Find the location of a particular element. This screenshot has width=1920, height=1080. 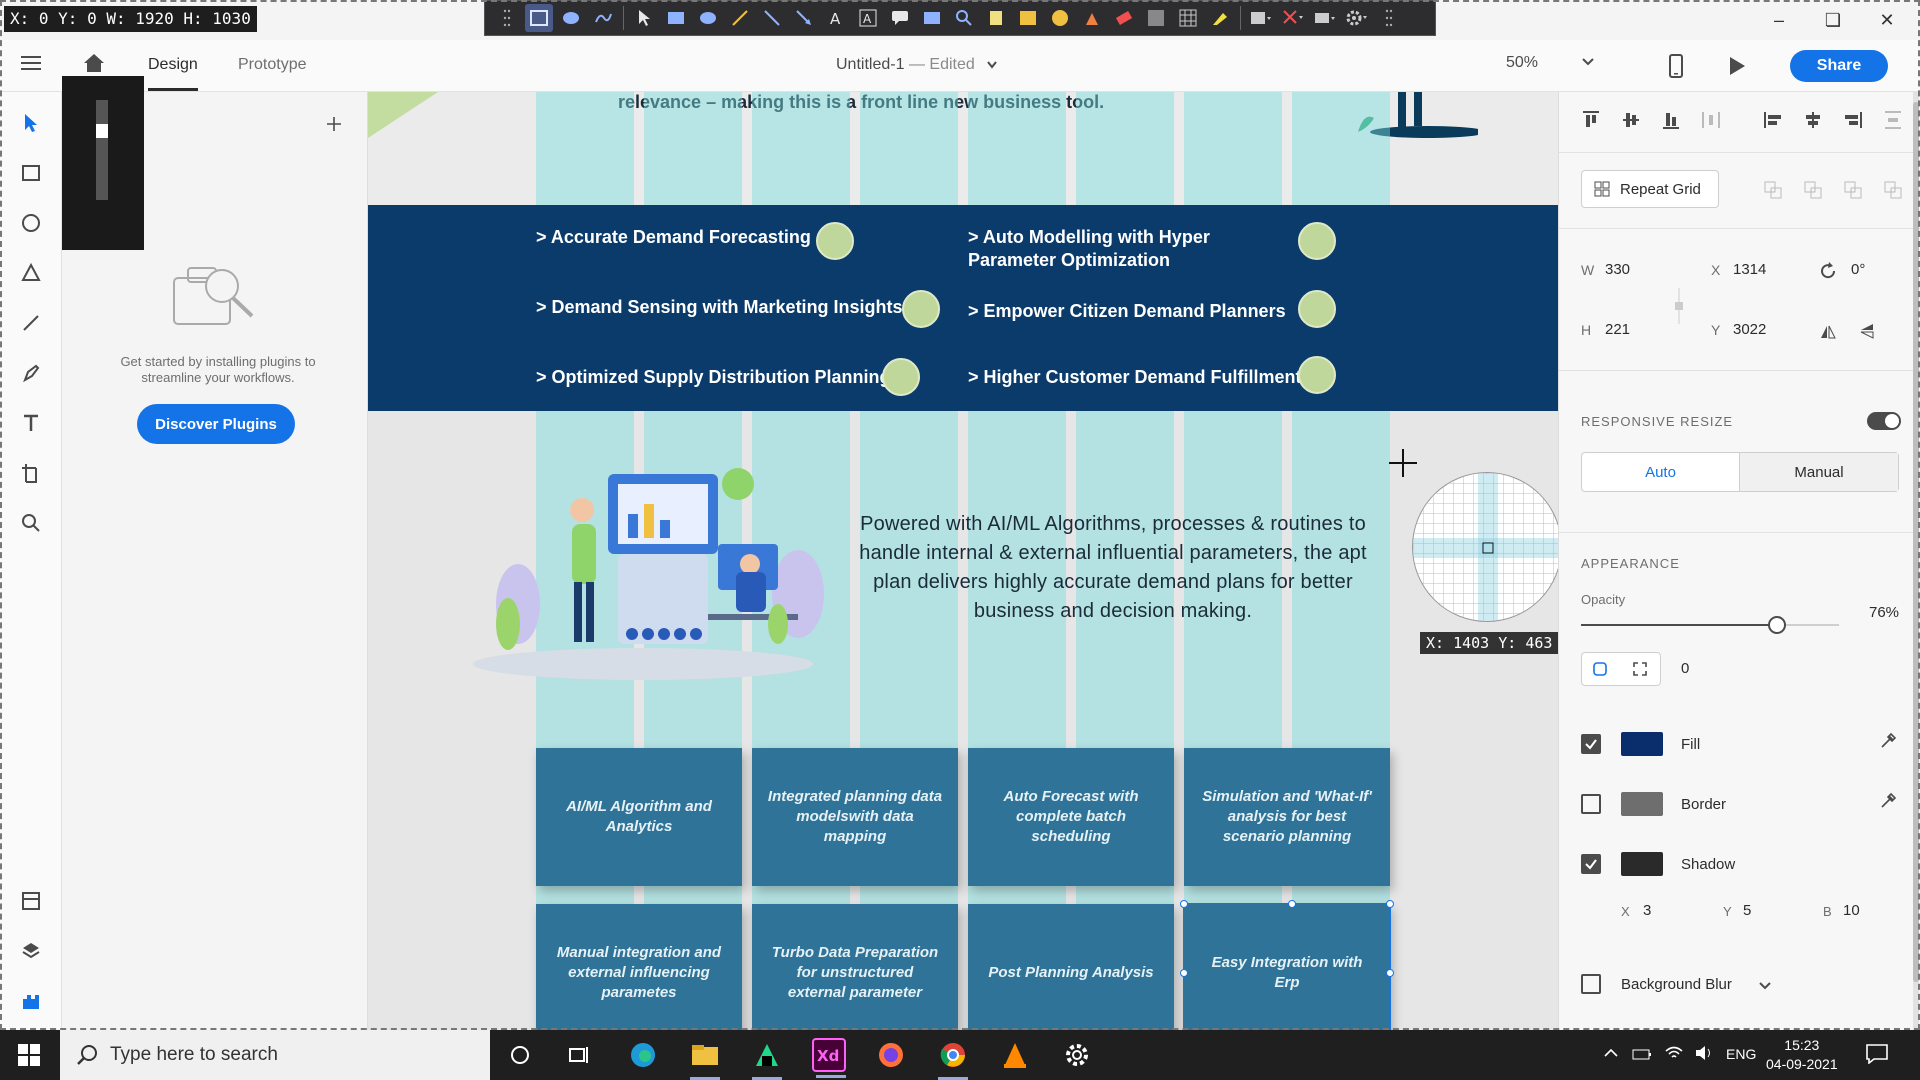

windows-start-icon is located at coordinates (29, 1055).